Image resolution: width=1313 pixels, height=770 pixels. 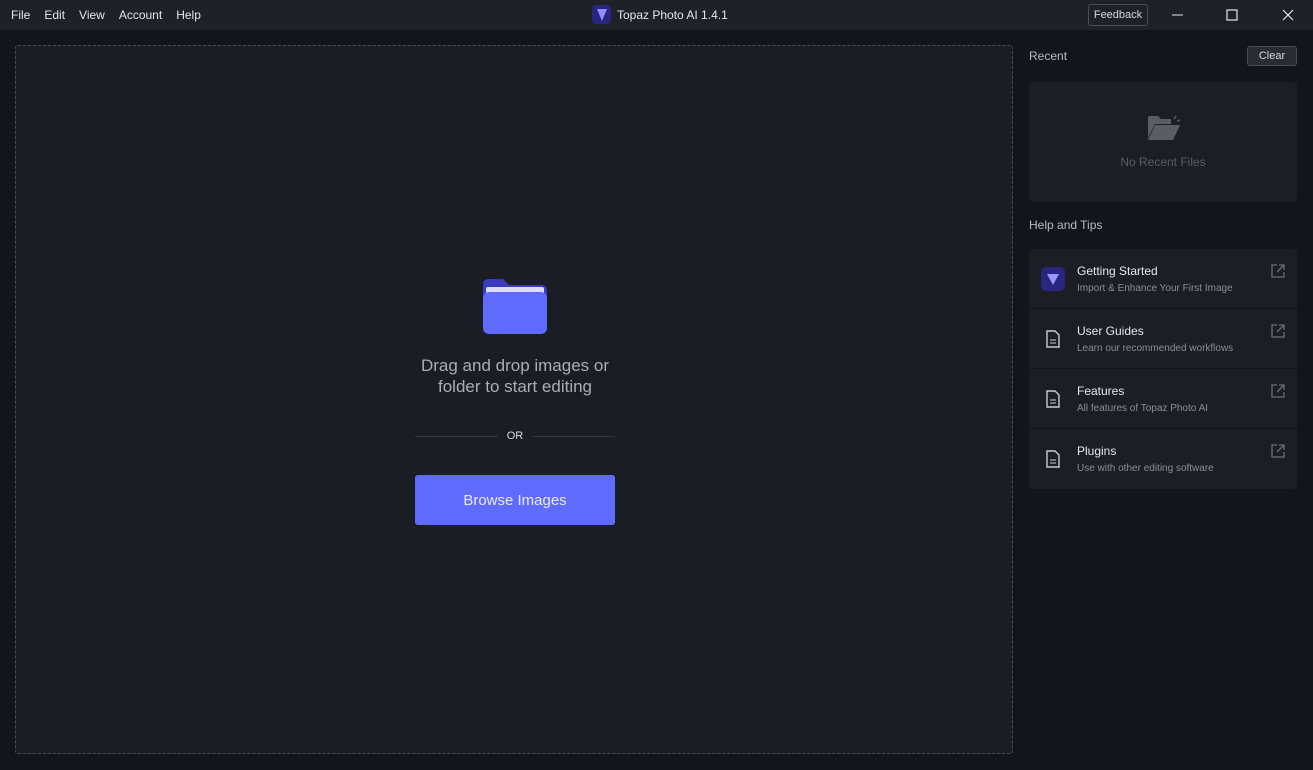 I want to click on menu-account: Account, so click(x=140, y=15).